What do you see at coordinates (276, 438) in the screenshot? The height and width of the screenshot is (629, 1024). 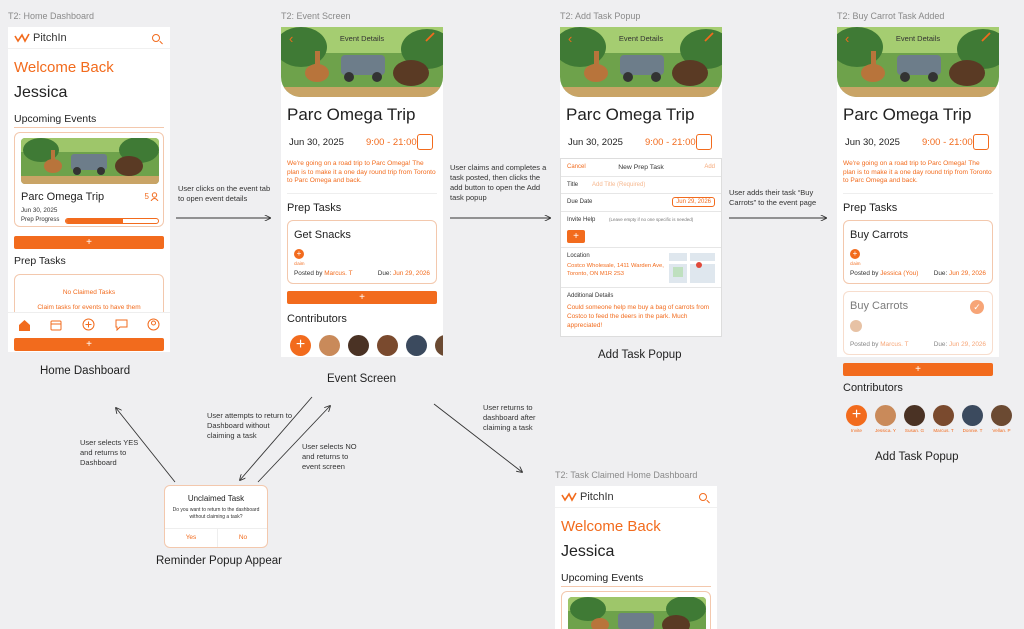 I see `arrow-event-to-reminder` at bounding box center [276, 438].